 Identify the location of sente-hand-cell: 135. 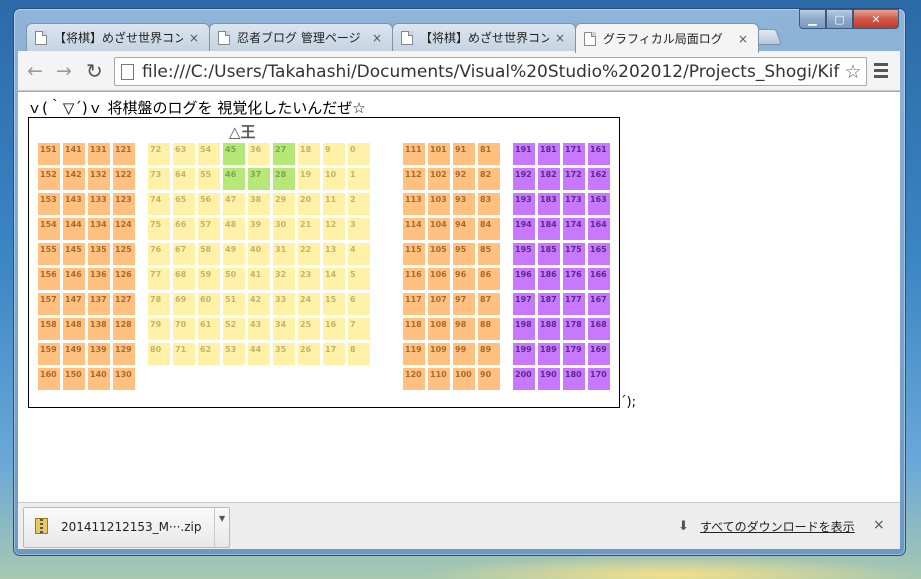
(99, 254).